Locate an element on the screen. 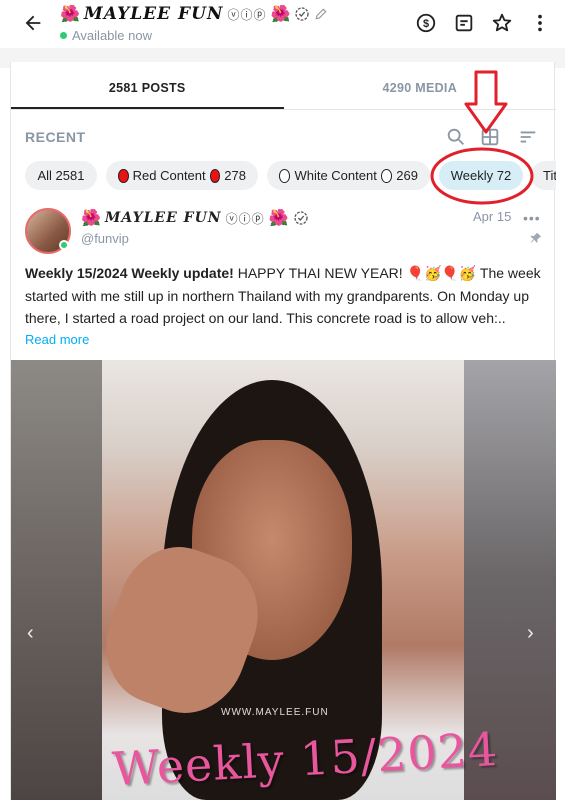  post-author-row: 🌺 MAYLEE FUN ⓥⓘⓟ 🌺 is located at coordinates (195, 218).